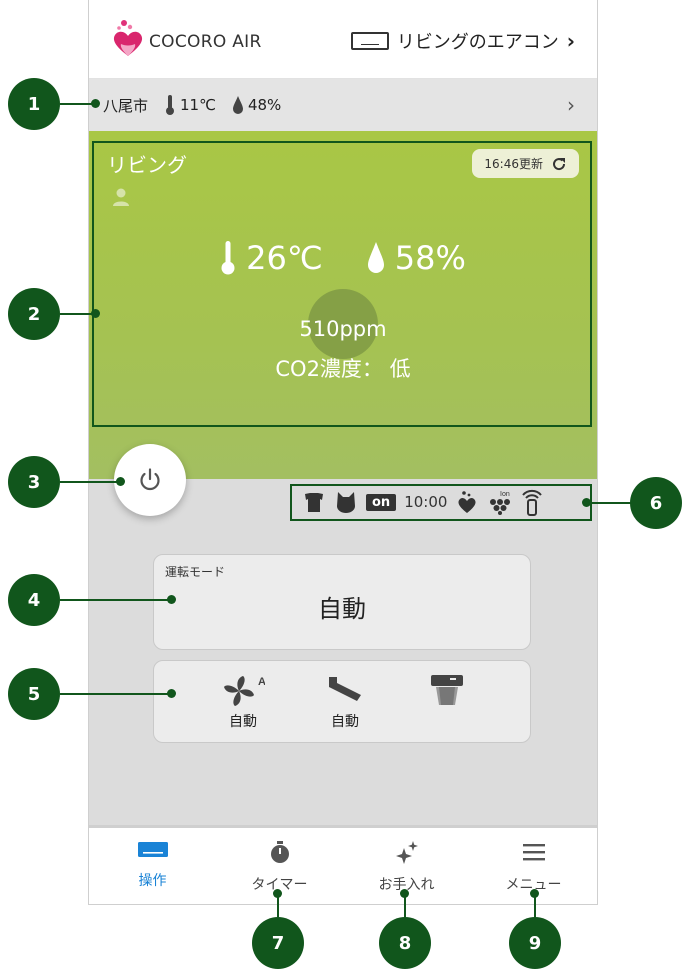 Image resolution: width=689 pixels, height=975 pixels. What do you see at coordinates (237, 105) in the screenshot?
I see `humidity-drop-icon` at bounding box center [237, 105].